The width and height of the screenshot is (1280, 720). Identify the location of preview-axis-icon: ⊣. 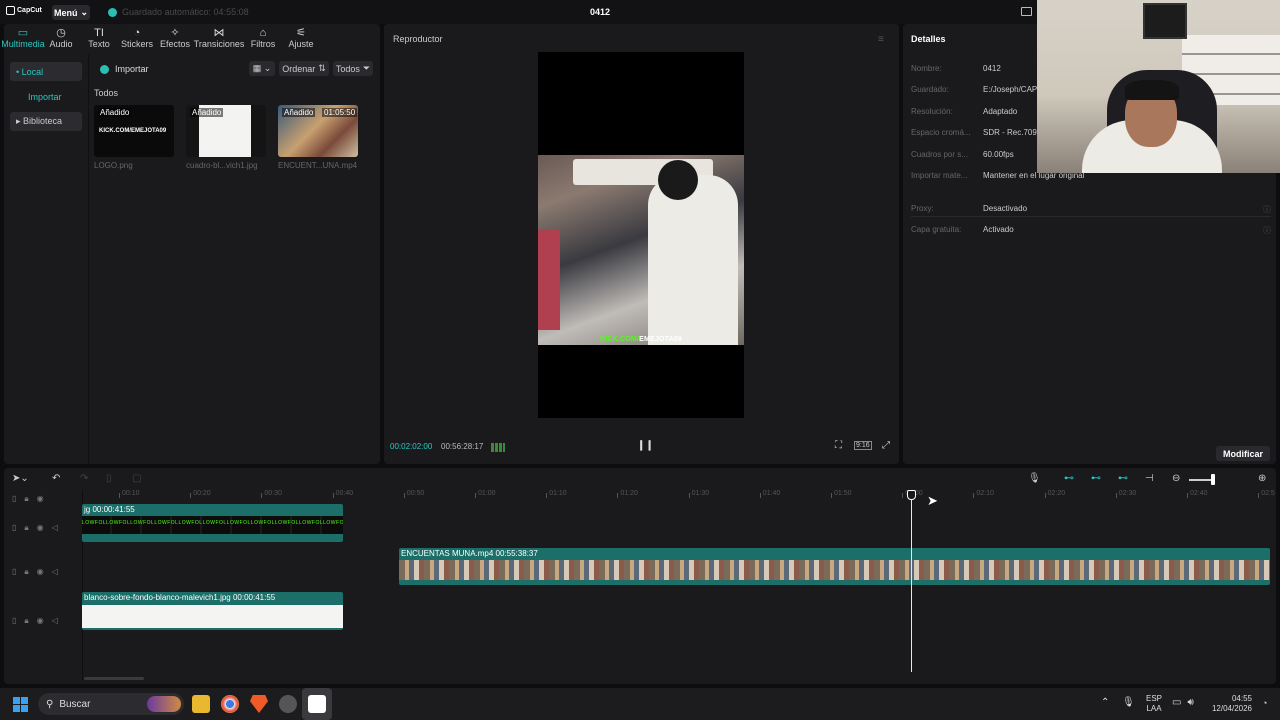
(1149, 478).